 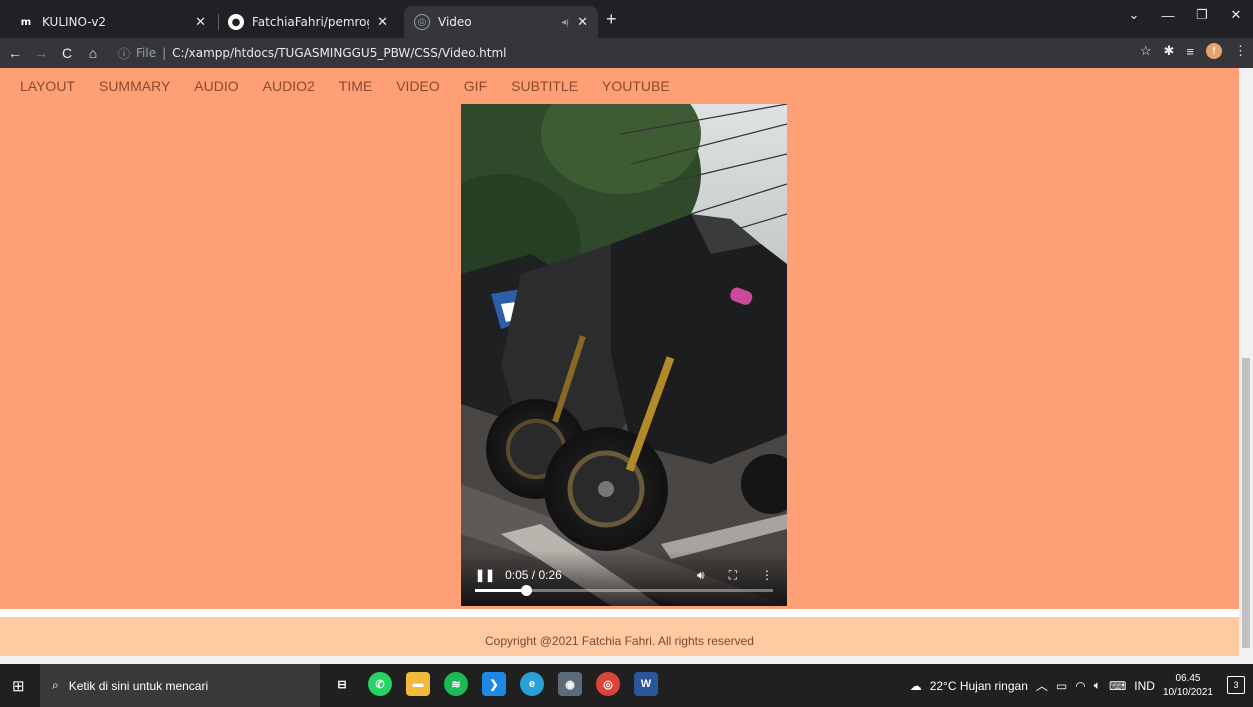 I want to click on window-controls: ⌄ — ❐ ✕, so click(x=1185, y=15).